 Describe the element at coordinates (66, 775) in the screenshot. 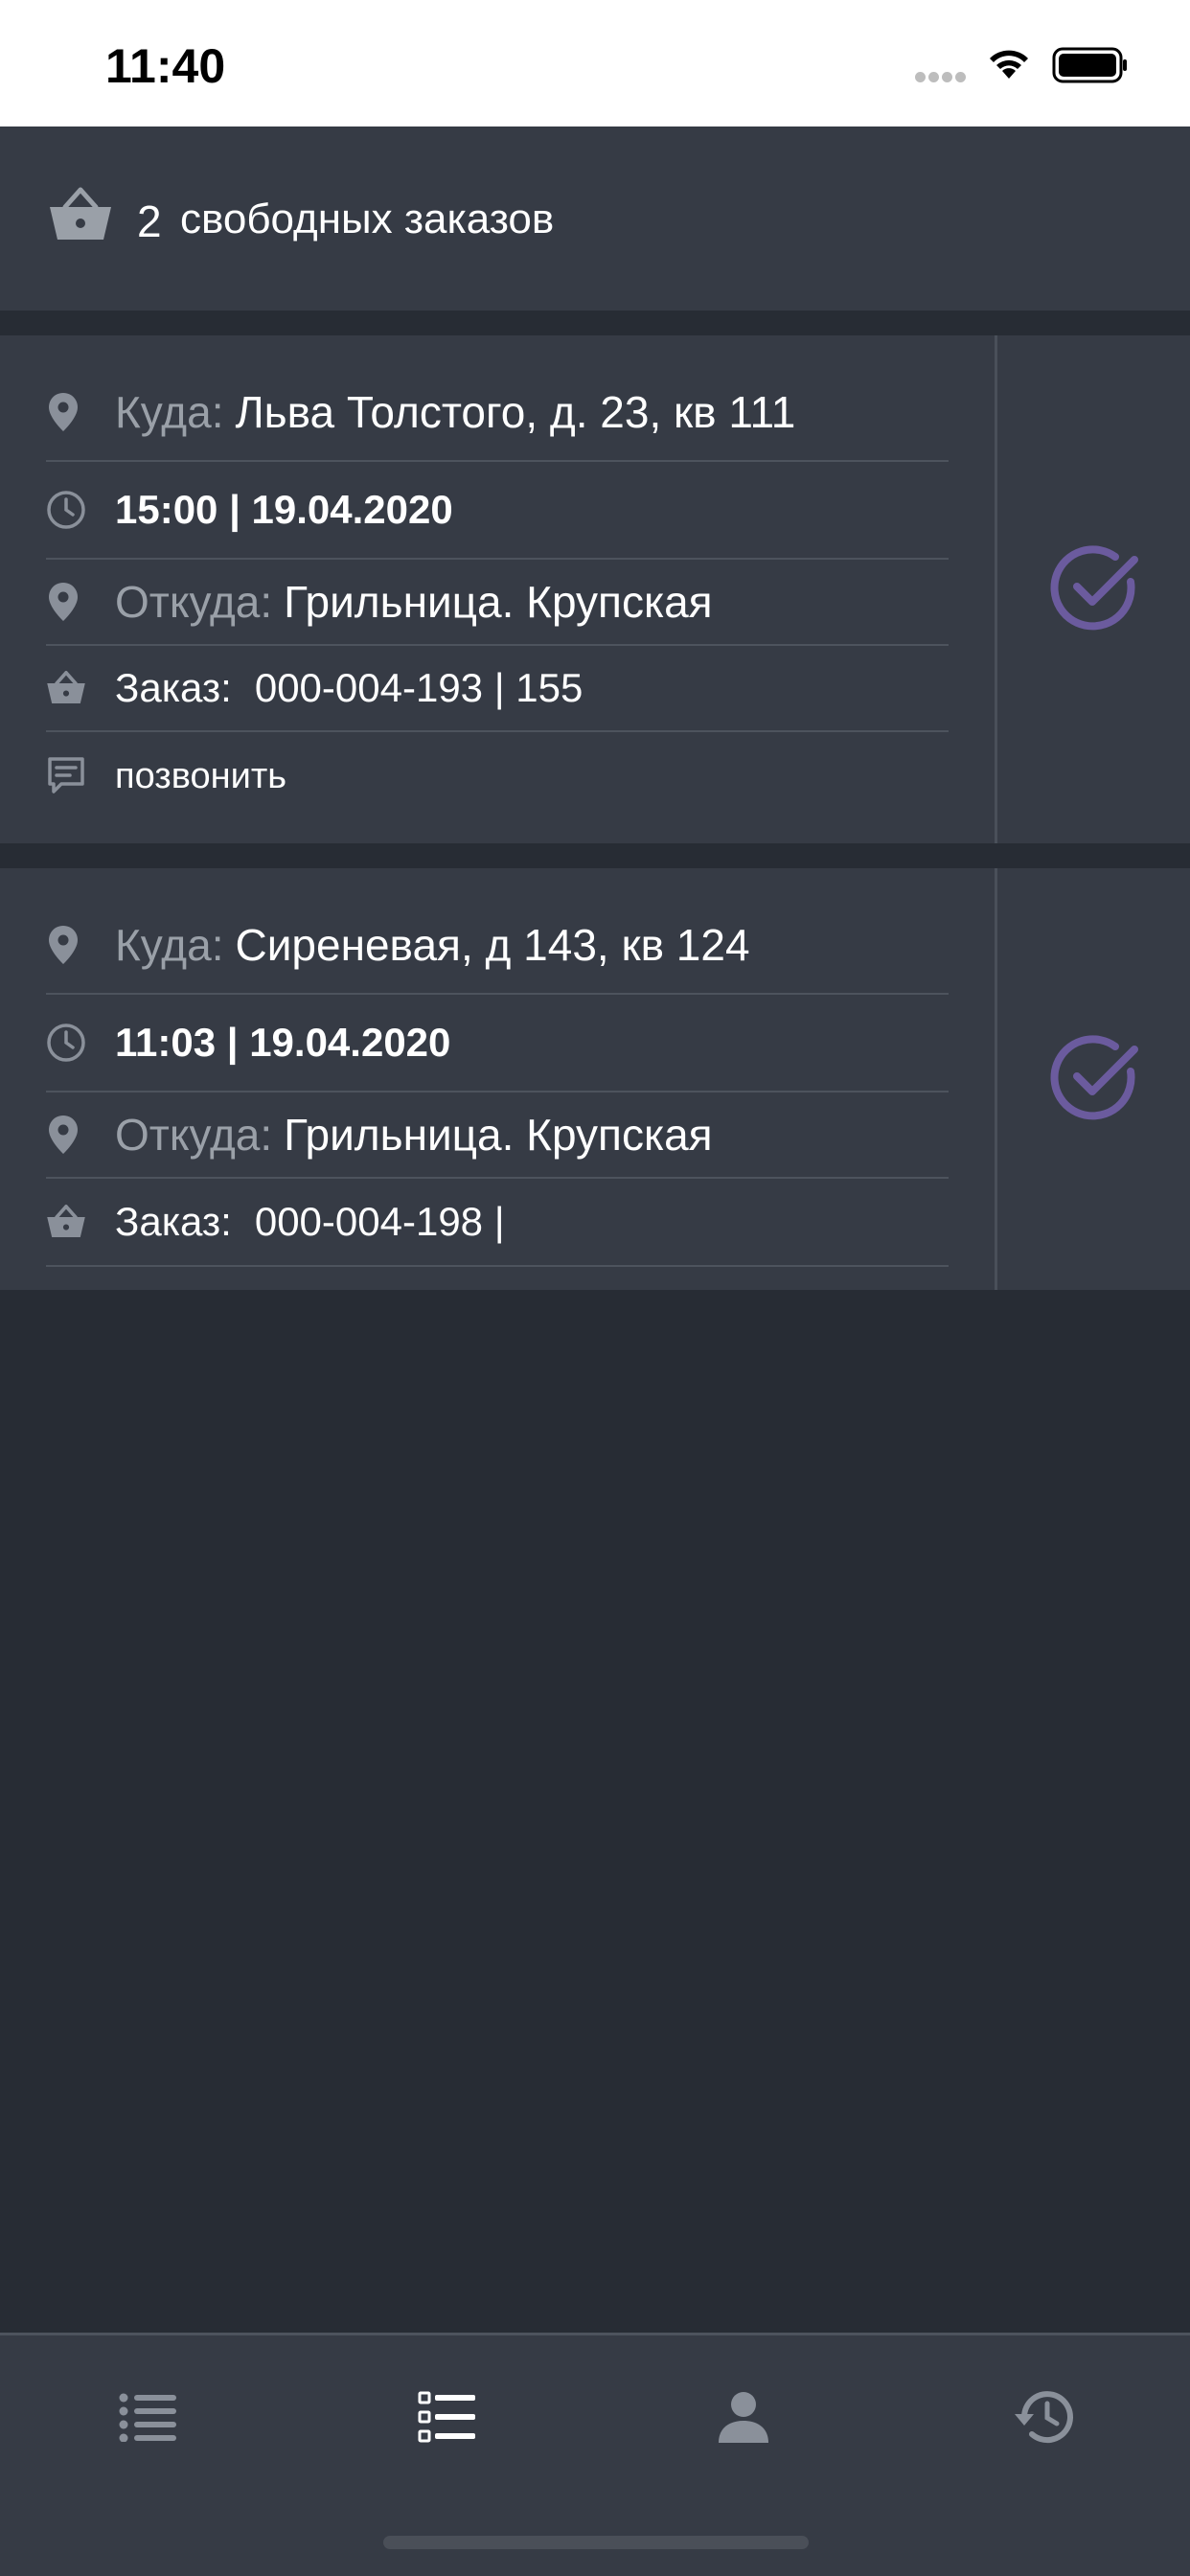

I see `message-icon` at that location.